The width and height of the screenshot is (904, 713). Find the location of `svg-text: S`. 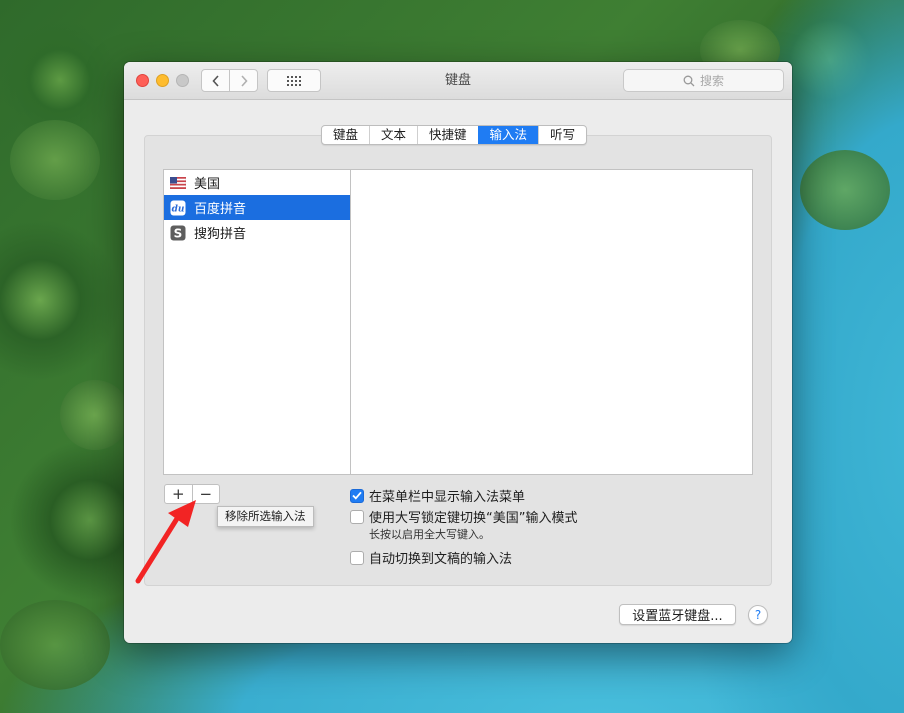

svg-text: S is located at coordinates (178, 233).